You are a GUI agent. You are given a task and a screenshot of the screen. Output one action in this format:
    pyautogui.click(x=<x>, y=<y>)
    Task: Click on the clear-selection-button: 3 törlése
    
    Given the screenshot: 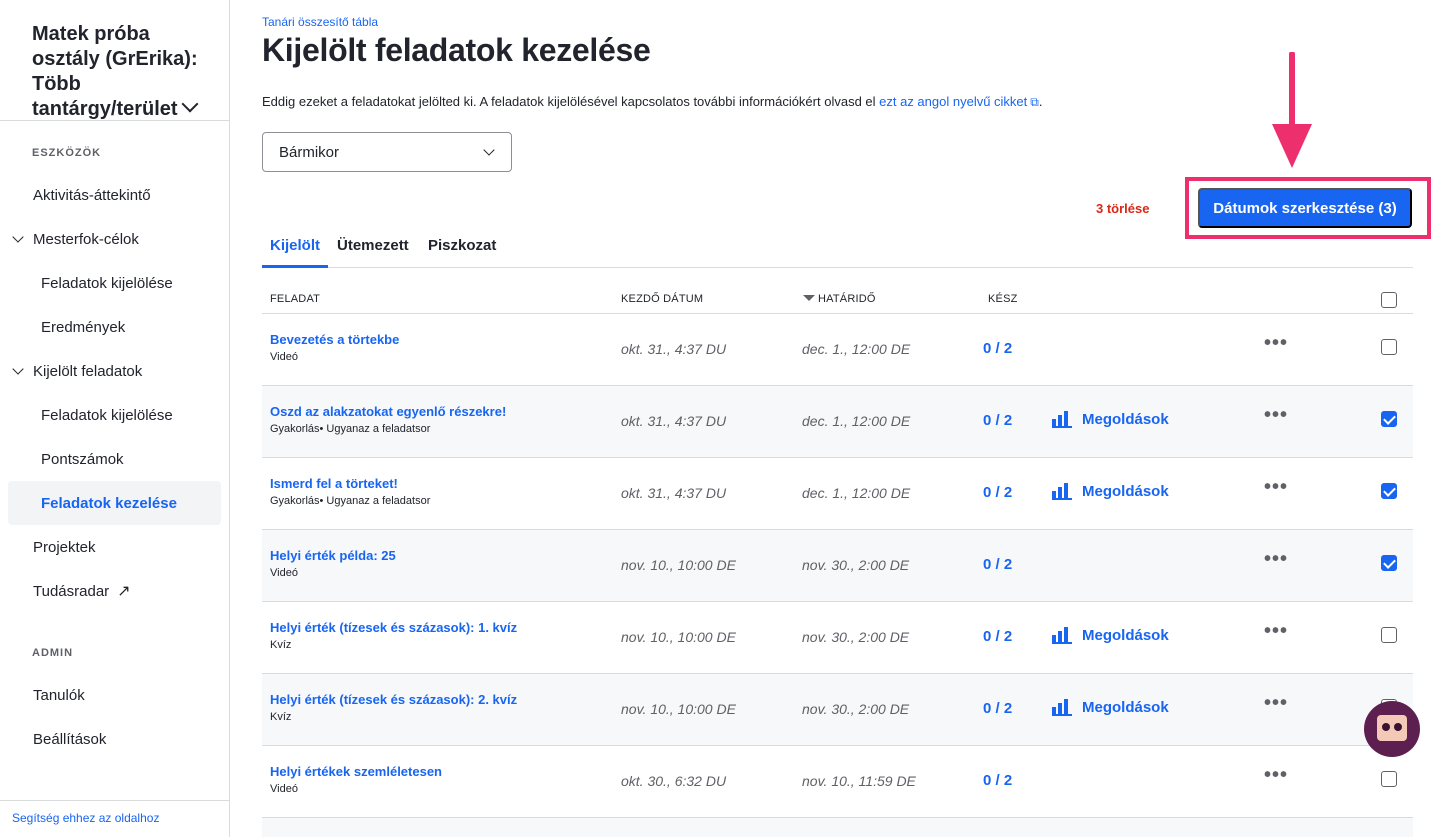 What is the action you would take?
    pyautogui.click(x=1122, y=208)
    